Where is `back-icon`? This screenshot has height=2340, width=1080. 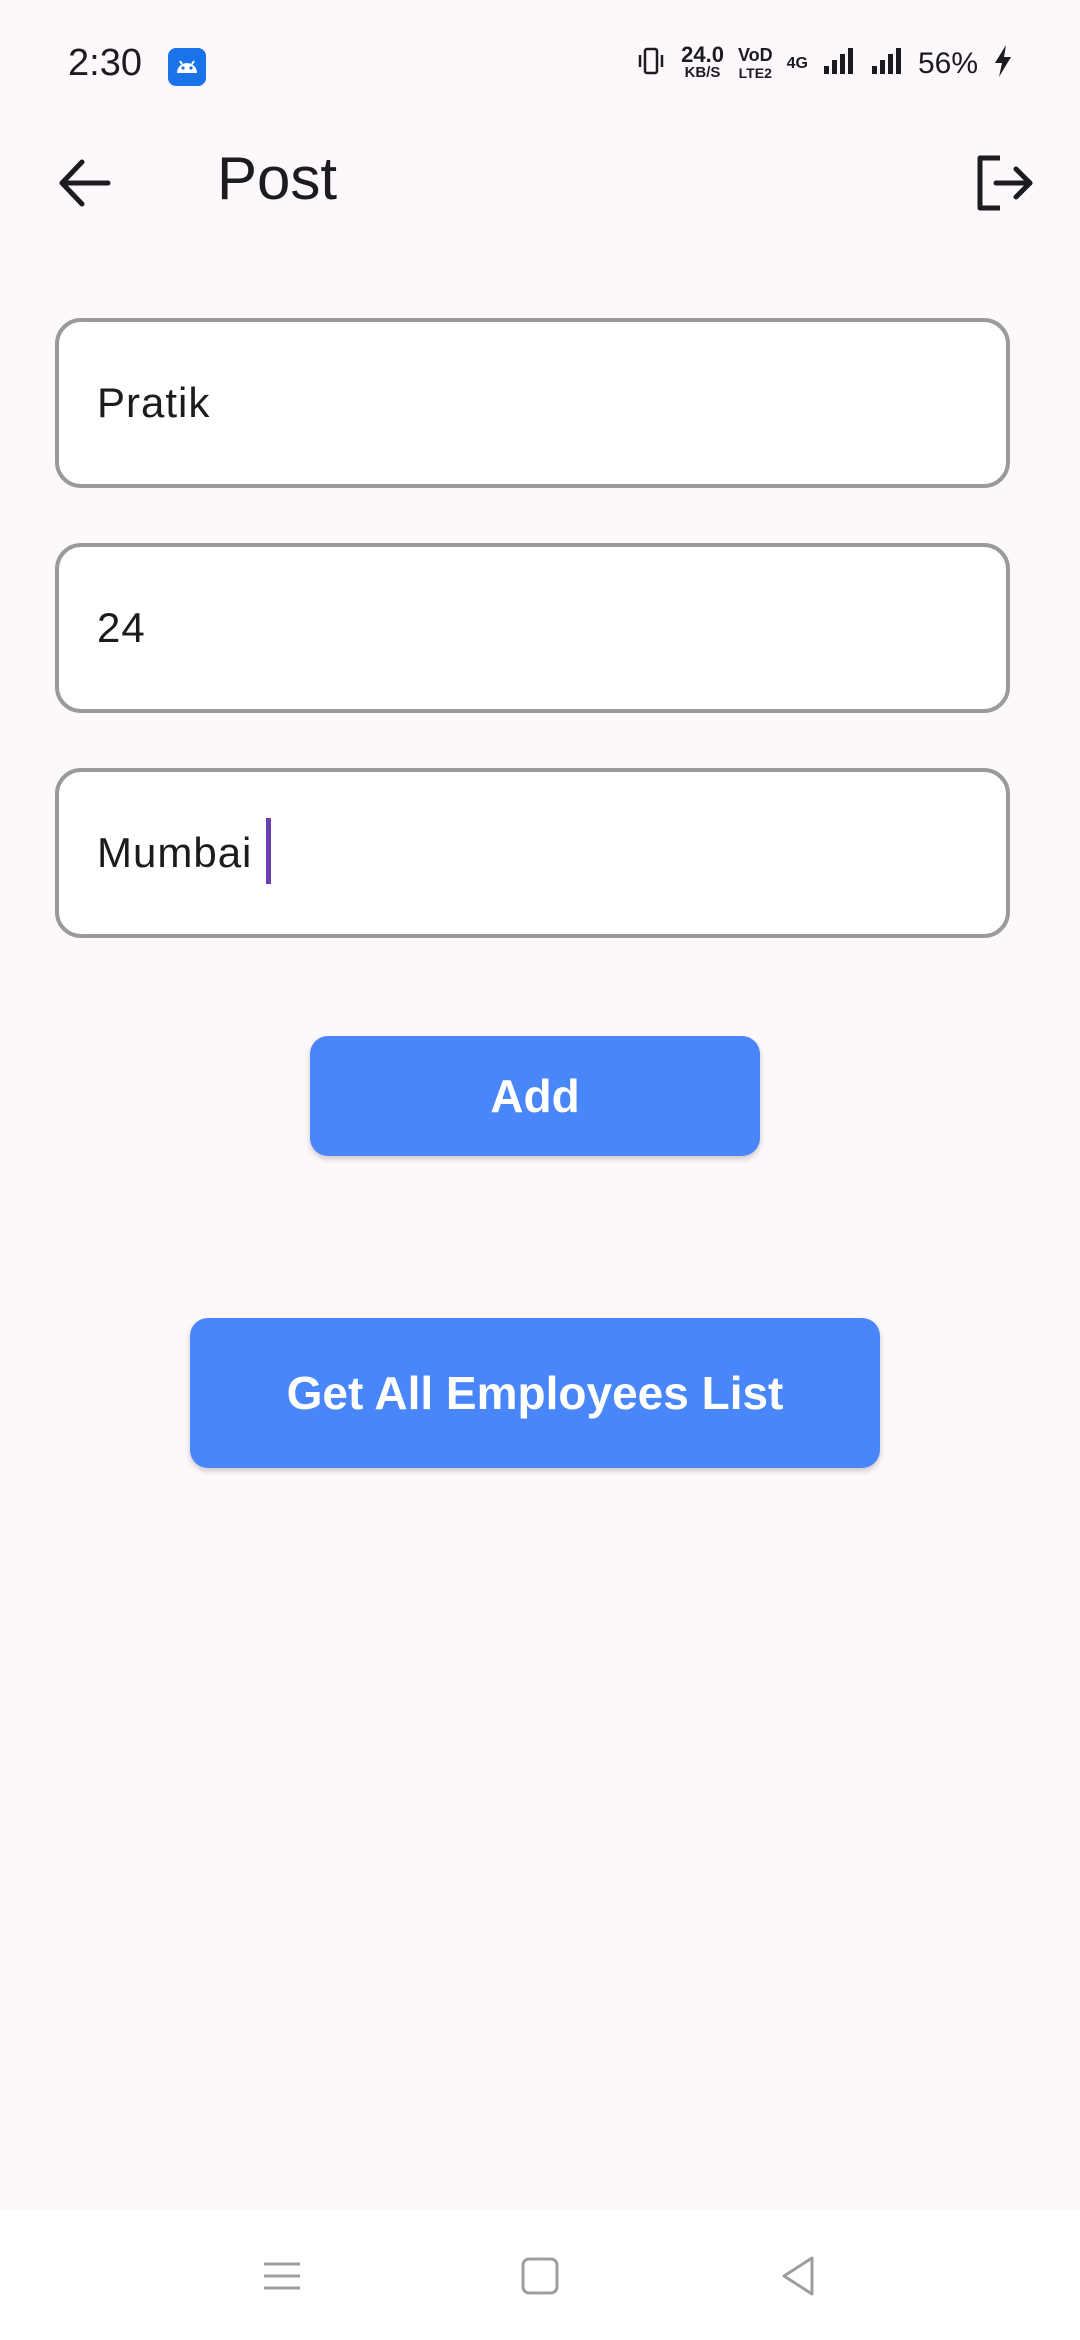 back-icon is located at coordinates (798, 2276).